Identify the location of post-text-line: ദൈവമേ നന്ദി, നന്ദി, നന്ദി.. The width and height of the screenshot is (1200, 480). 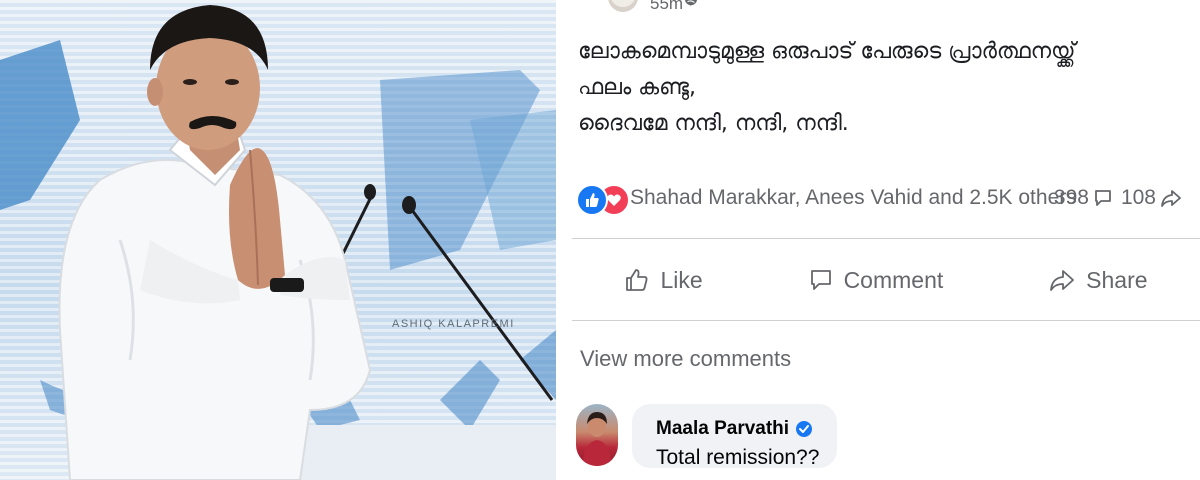
(713, 123).